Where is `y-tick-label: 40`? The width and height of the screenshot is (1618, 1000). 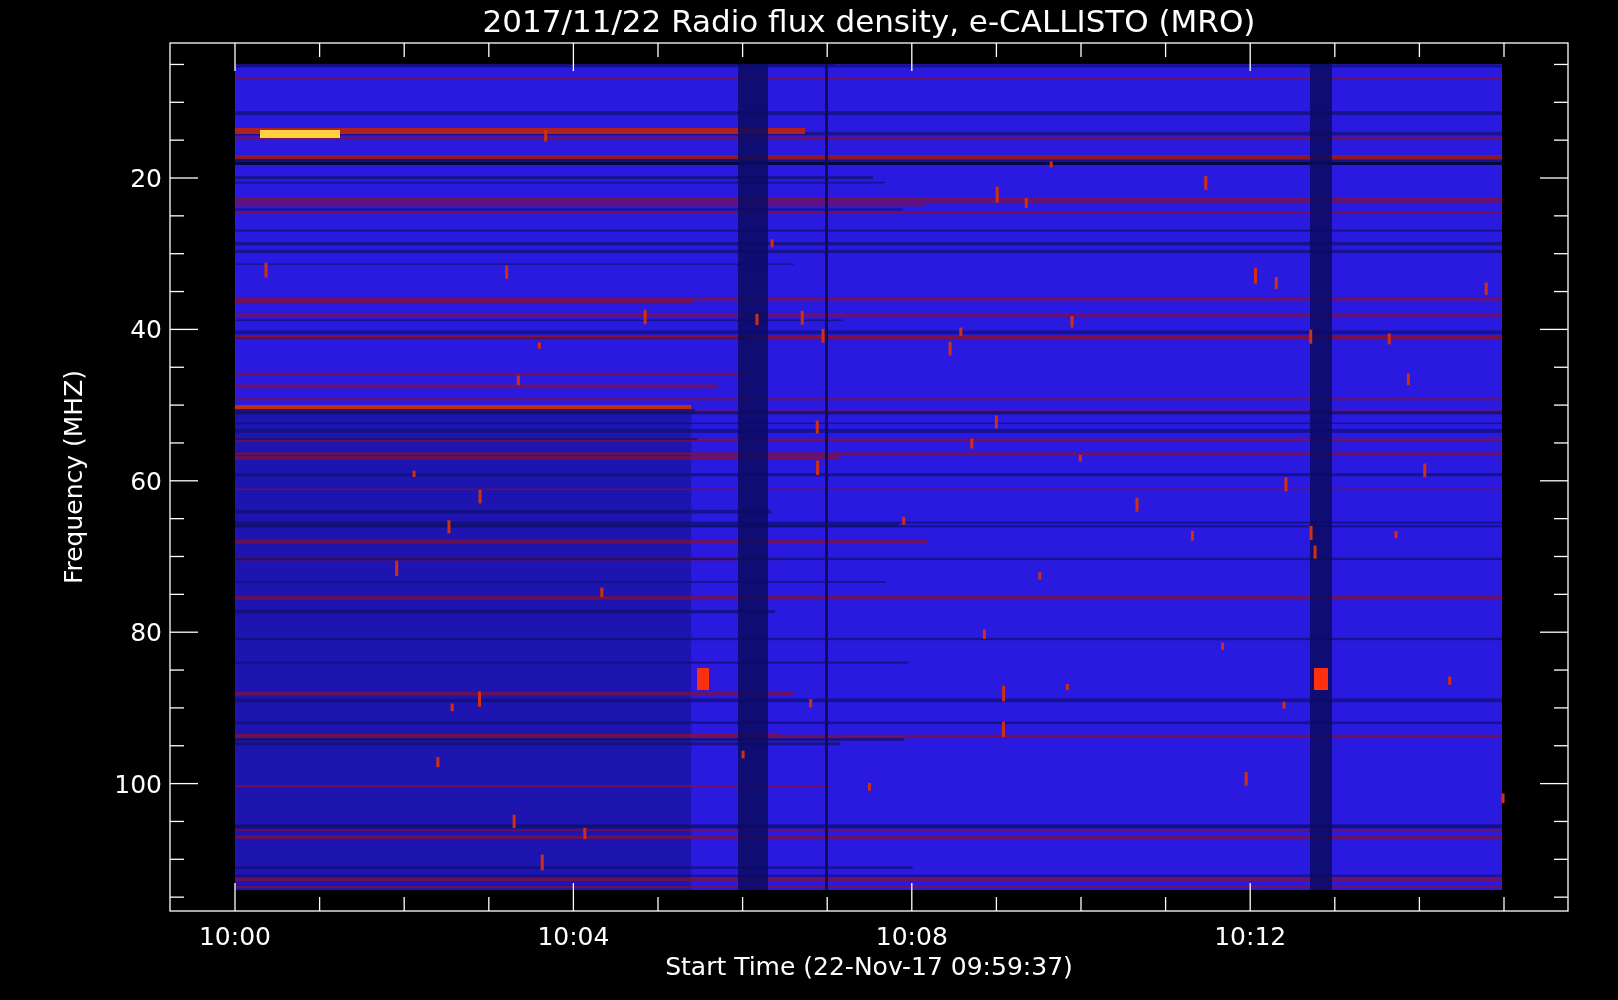
y-tick-label: 40 is located at coordinates (146, 330).